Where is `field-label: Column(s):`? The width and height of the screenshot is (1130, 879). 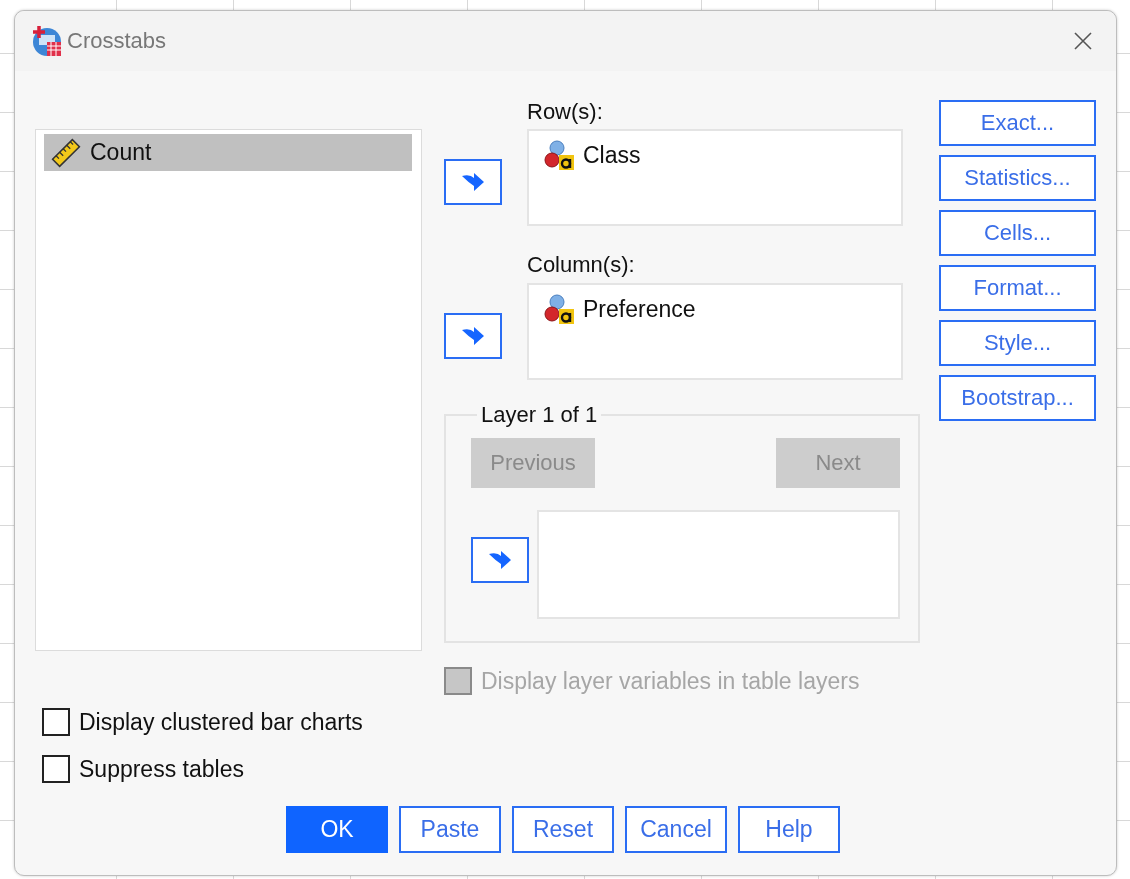
field-label: Column(s): is located at coordinates (581, 265).